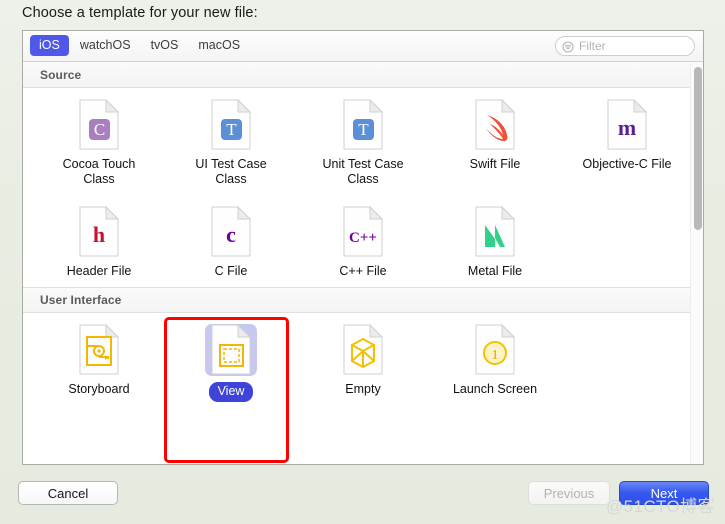  What do you see at coordinates (140, 13) in the screenshot?
I see `page-title: Choose a template for your new file:` at bounding box center [140, 13].